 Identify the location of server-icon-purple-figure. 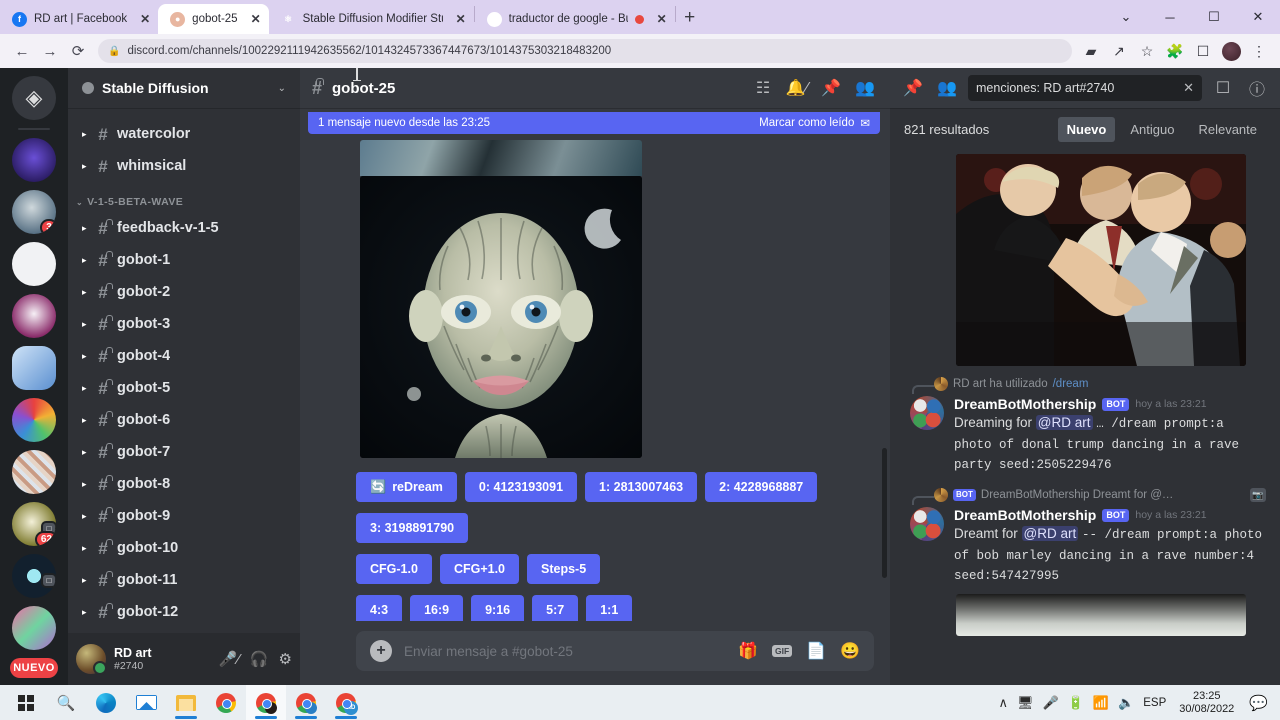
(34, 160).